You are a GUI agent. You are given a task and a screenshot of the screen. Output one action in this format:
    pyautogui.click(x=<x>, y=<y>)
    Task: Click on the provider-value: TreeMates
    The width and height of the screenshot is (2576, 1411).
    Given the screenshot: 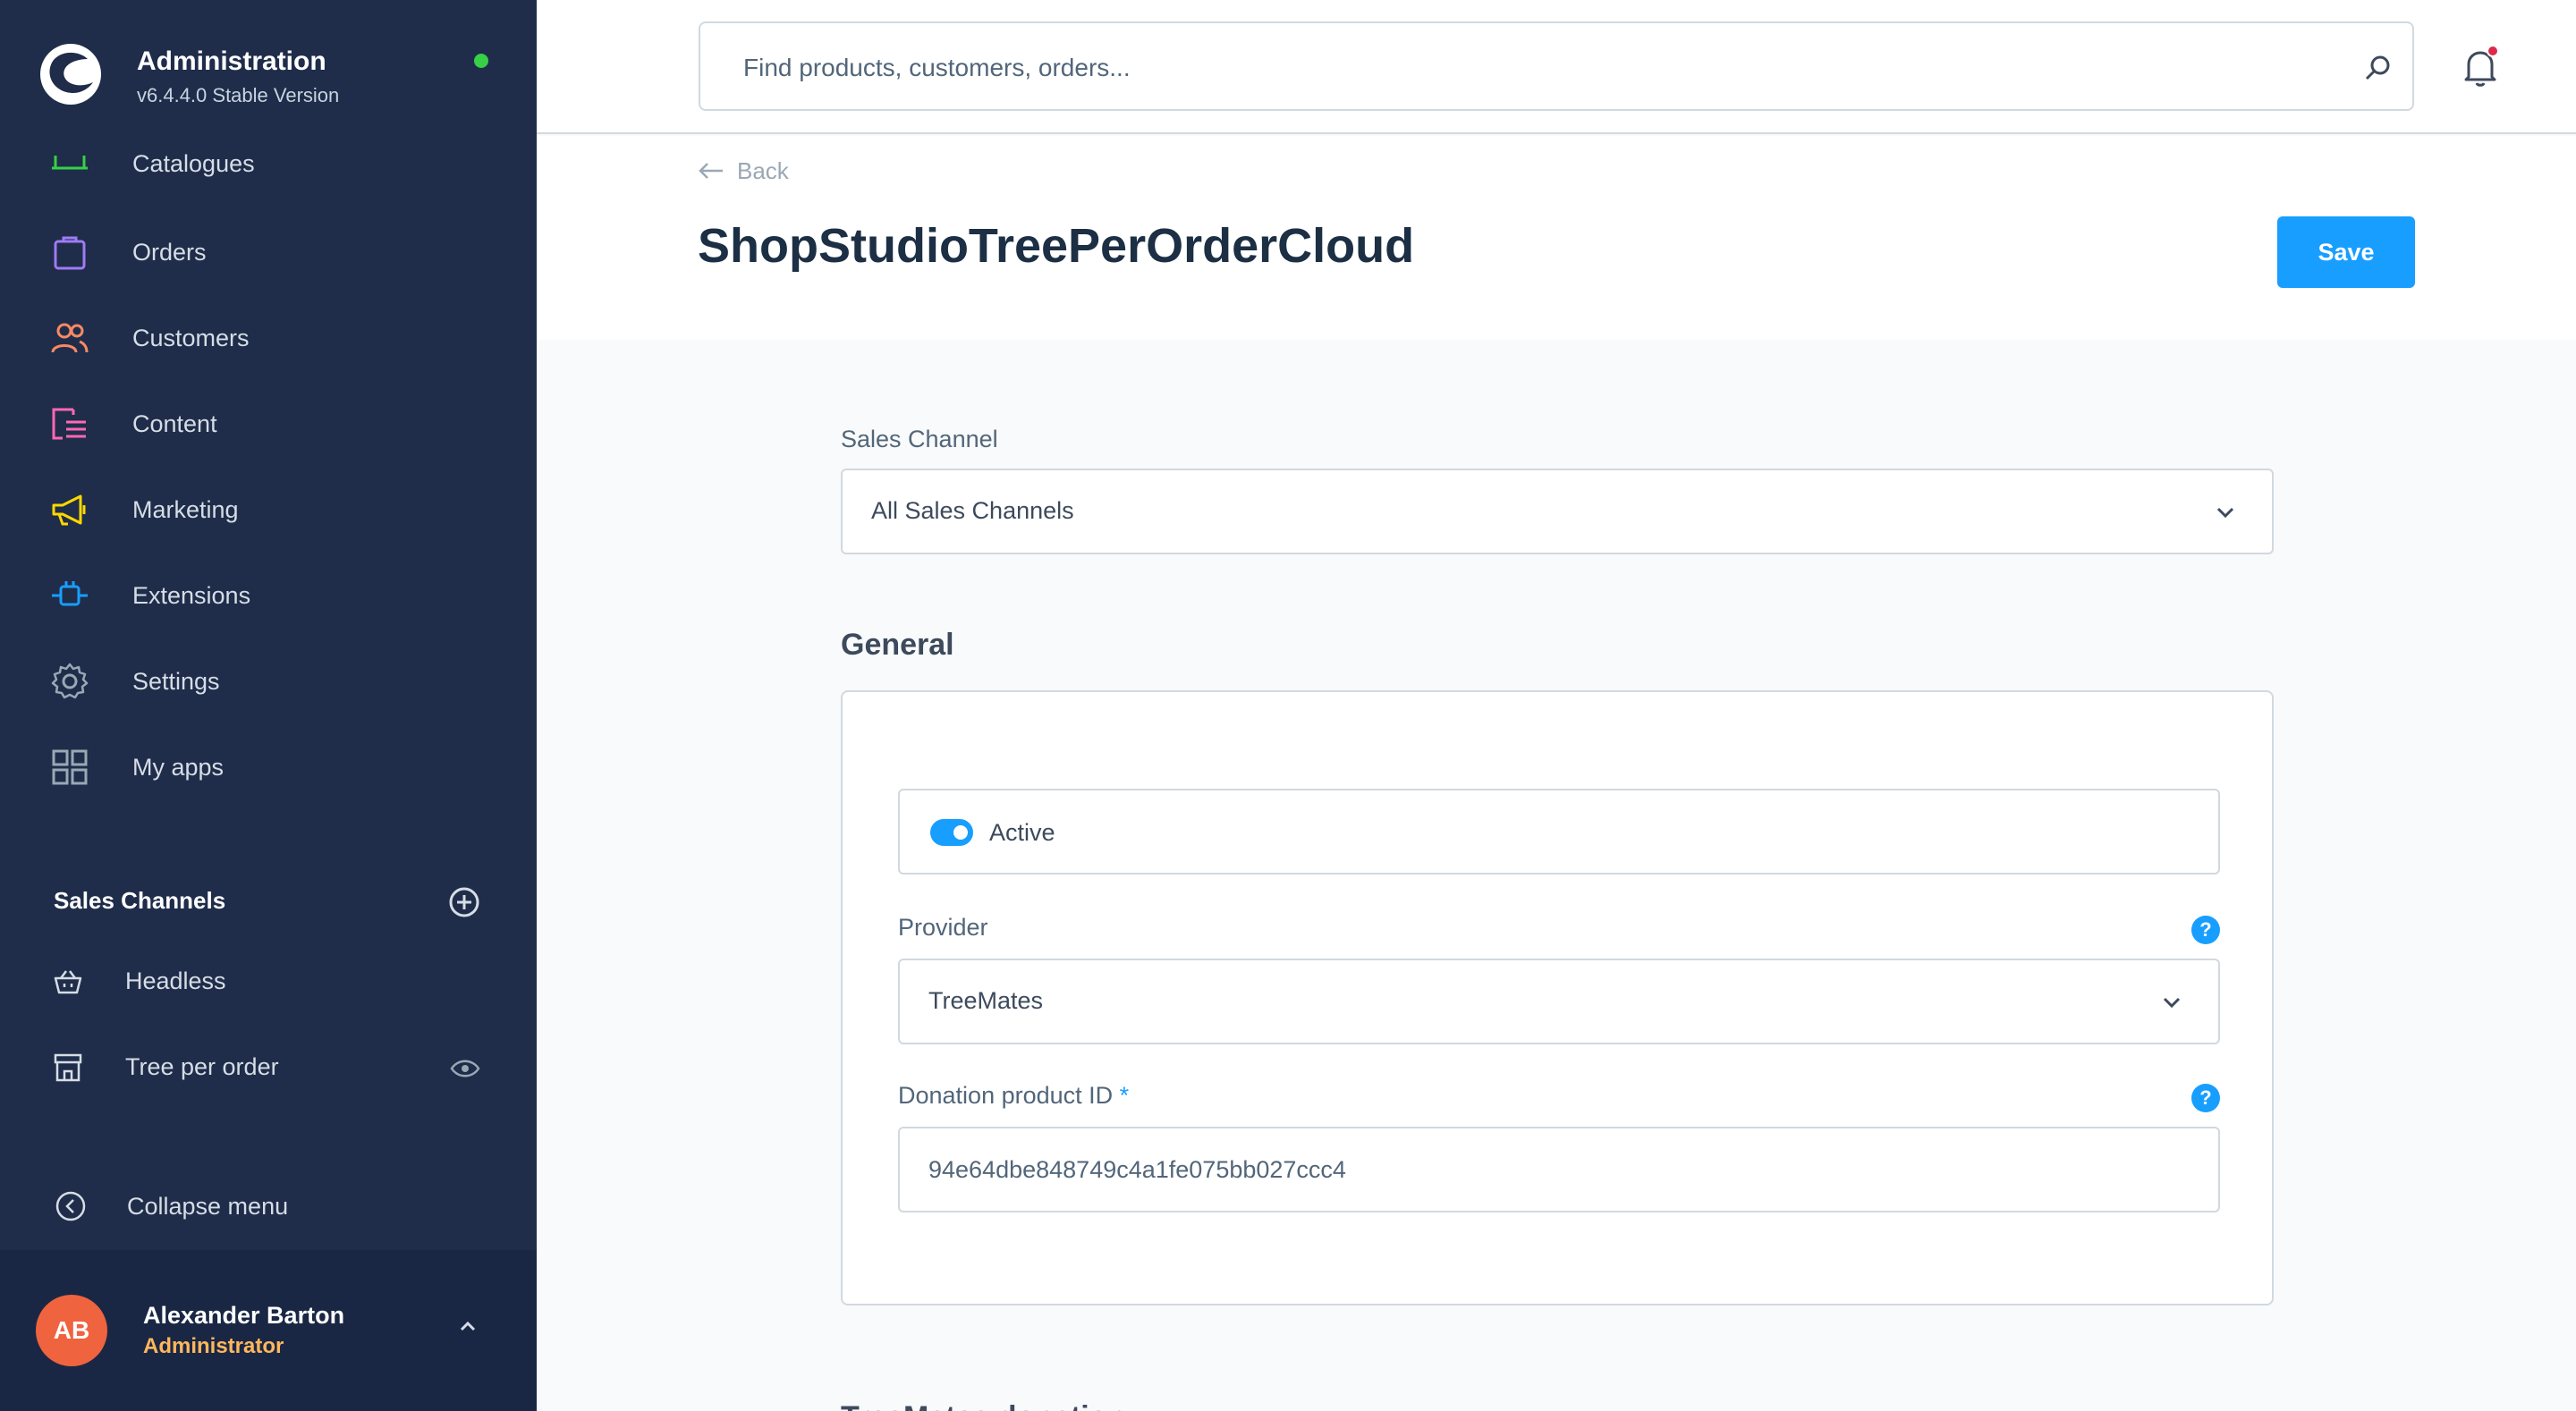 What is the action you would take?
    pyautogui.click(x=986, y=1001)
    